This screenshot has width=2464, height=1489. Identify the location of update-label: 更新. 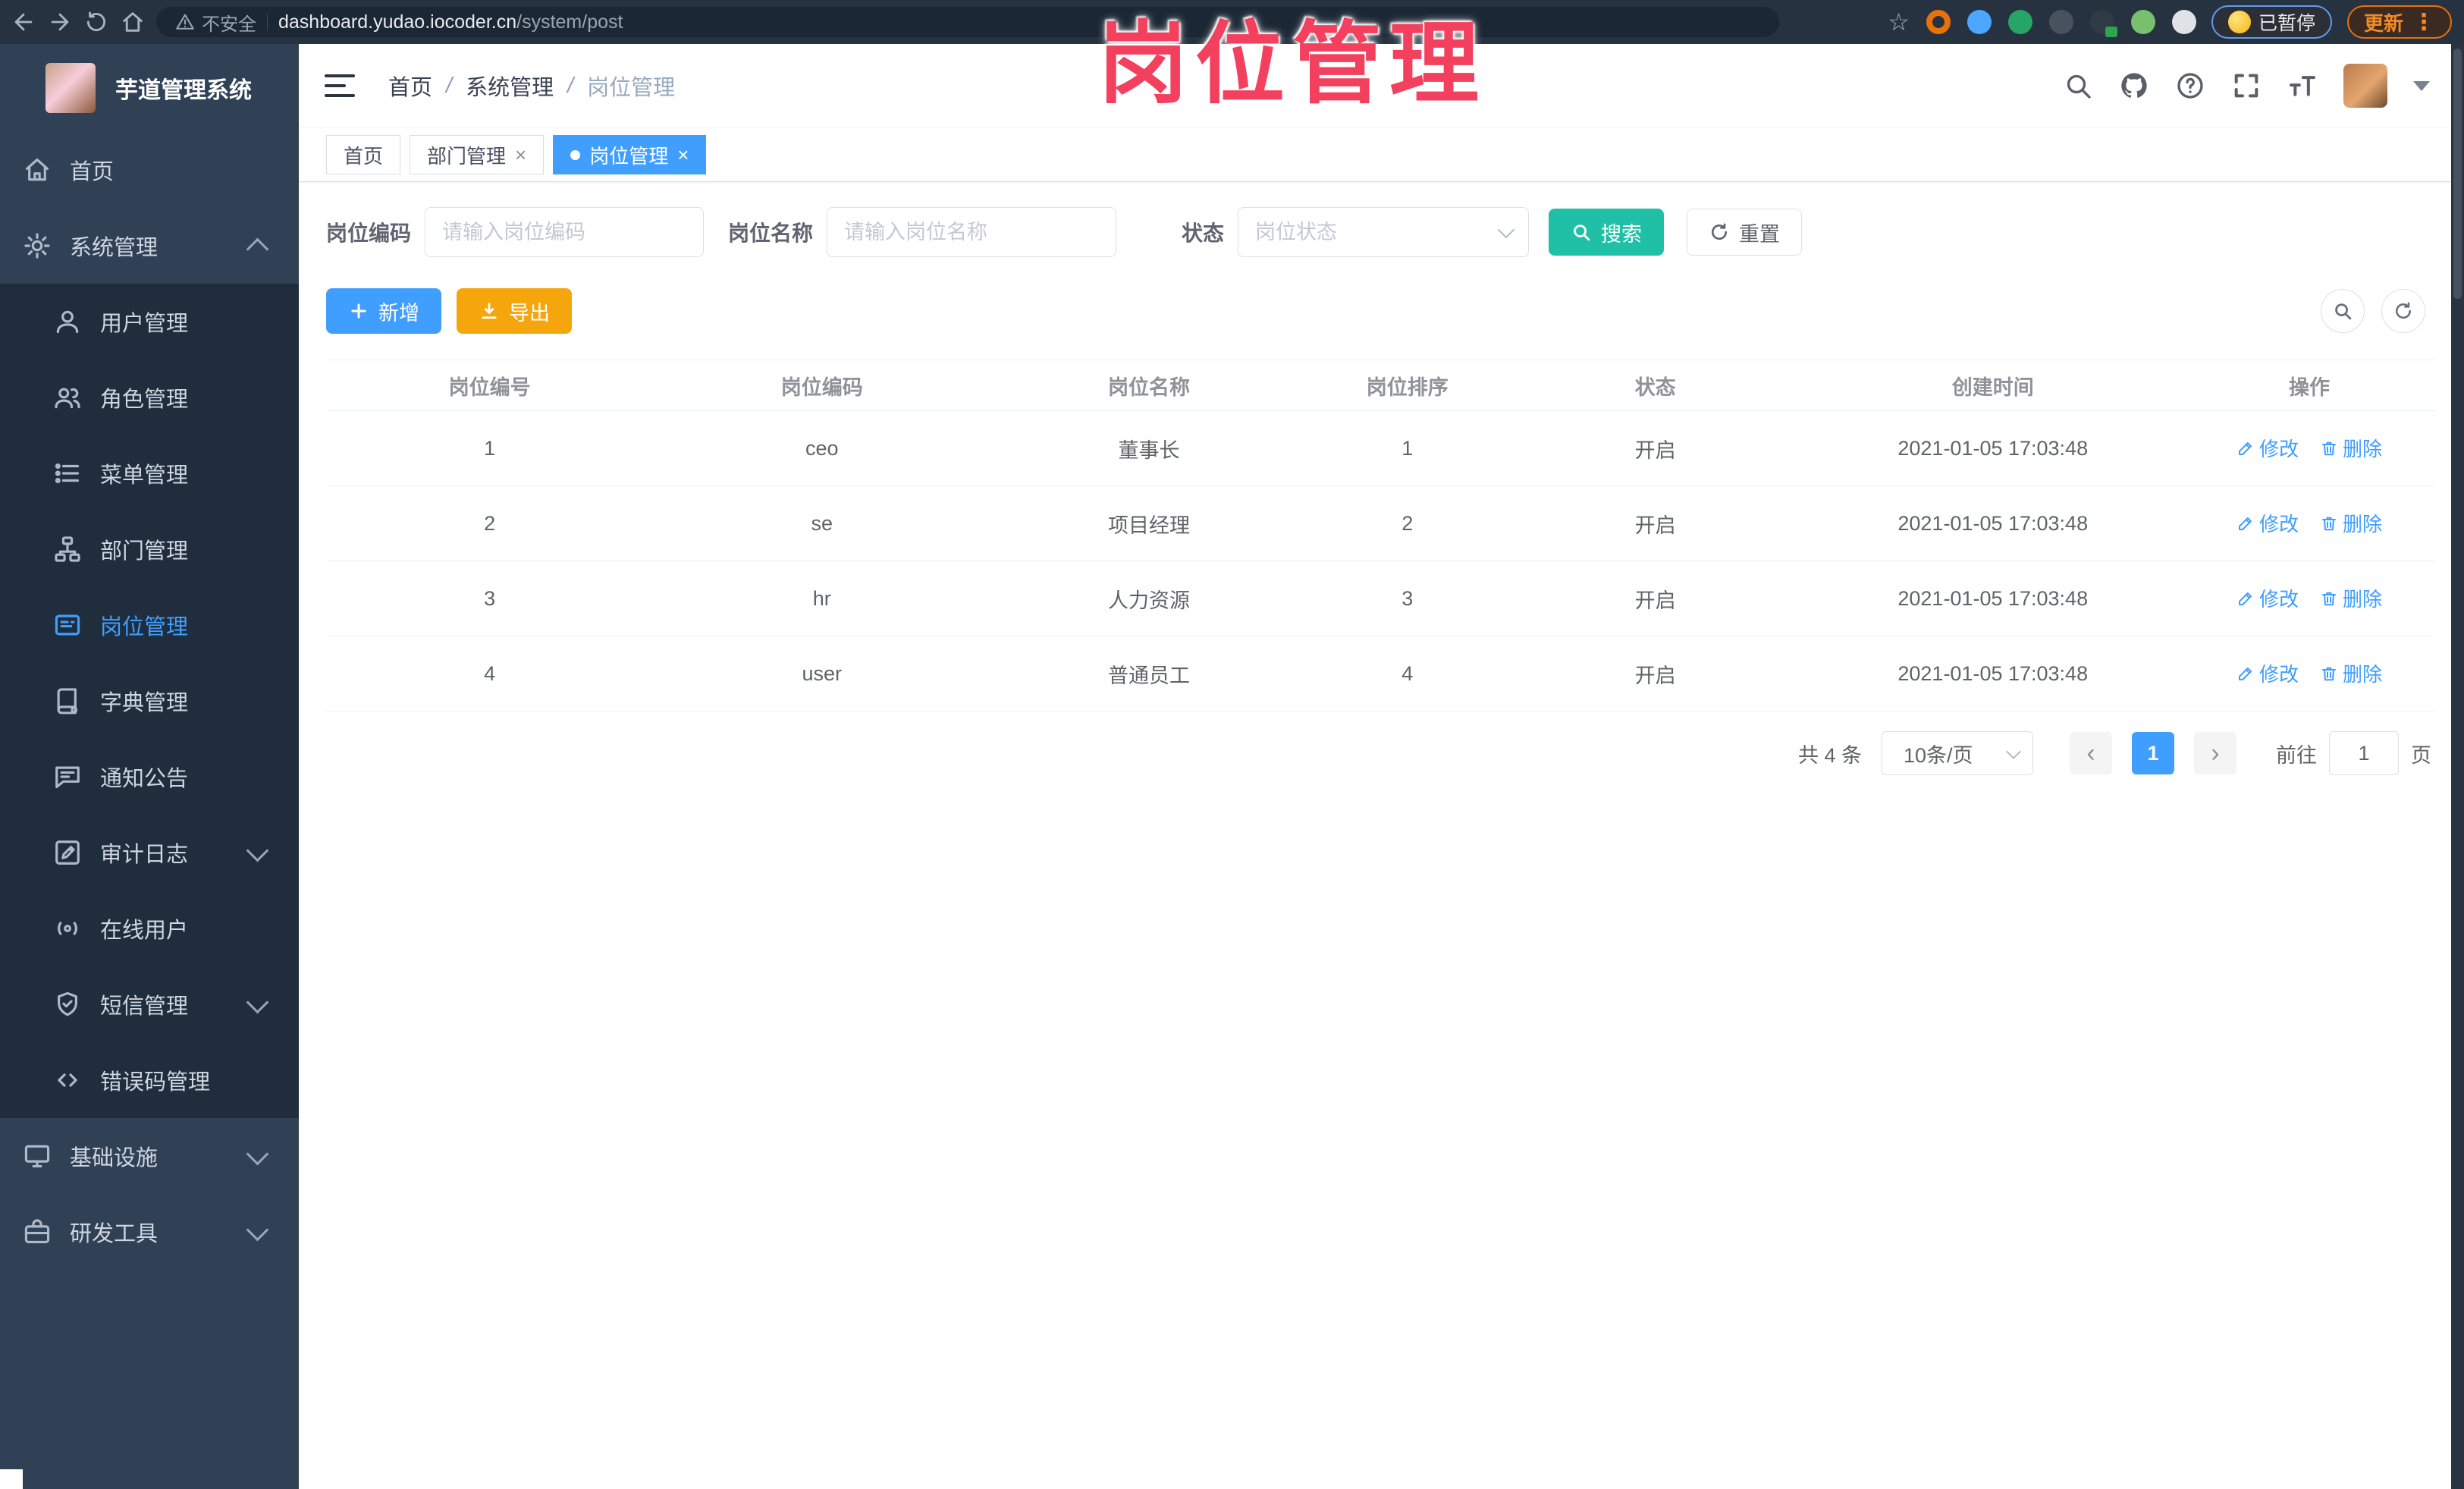
(2383, 23).